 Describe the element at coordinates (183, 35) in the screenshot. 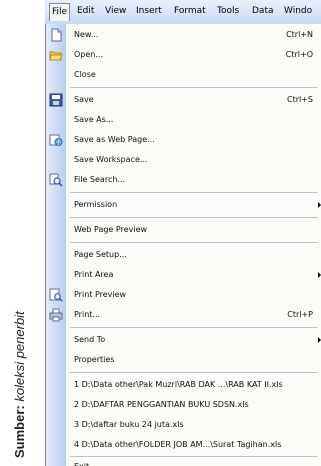

I see `menu-item-new: New... Ctrl+N` at that location.